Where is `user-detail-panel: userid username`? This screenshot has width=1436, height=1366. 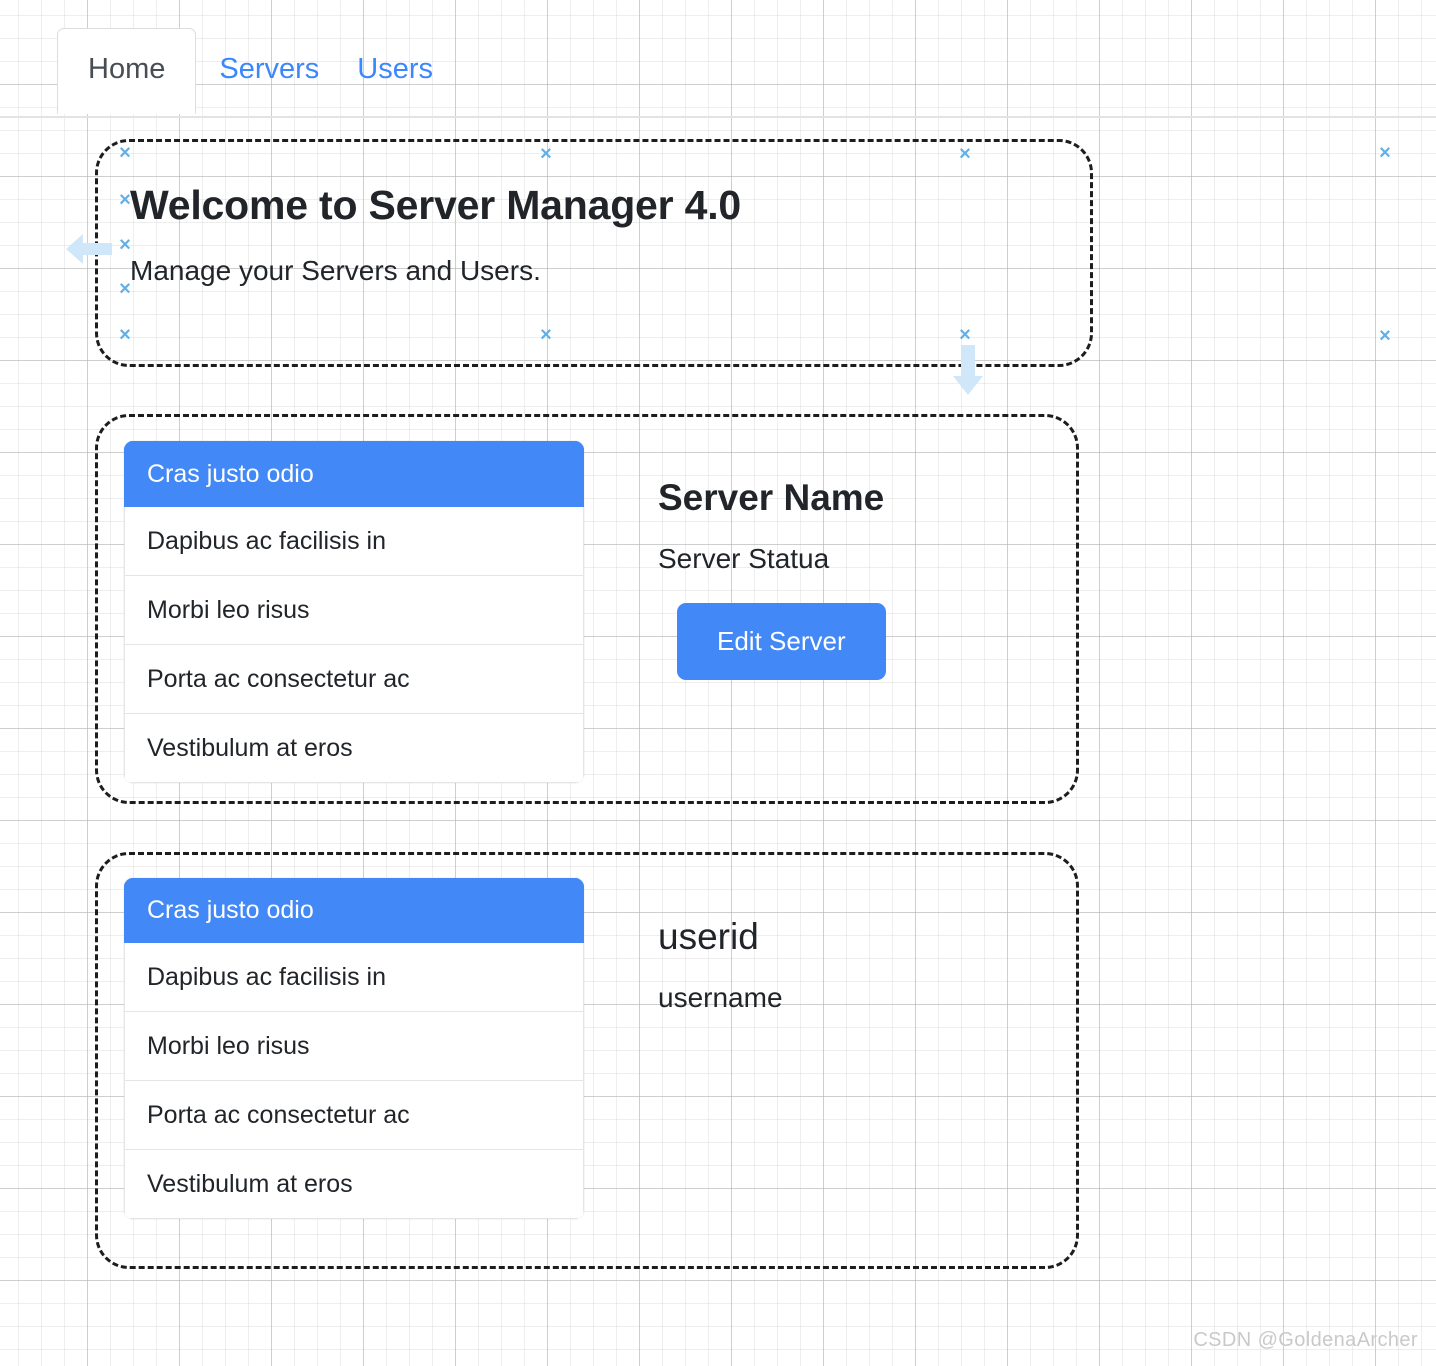 user-detail-panel: userid username is located at coordinates (858, 965).